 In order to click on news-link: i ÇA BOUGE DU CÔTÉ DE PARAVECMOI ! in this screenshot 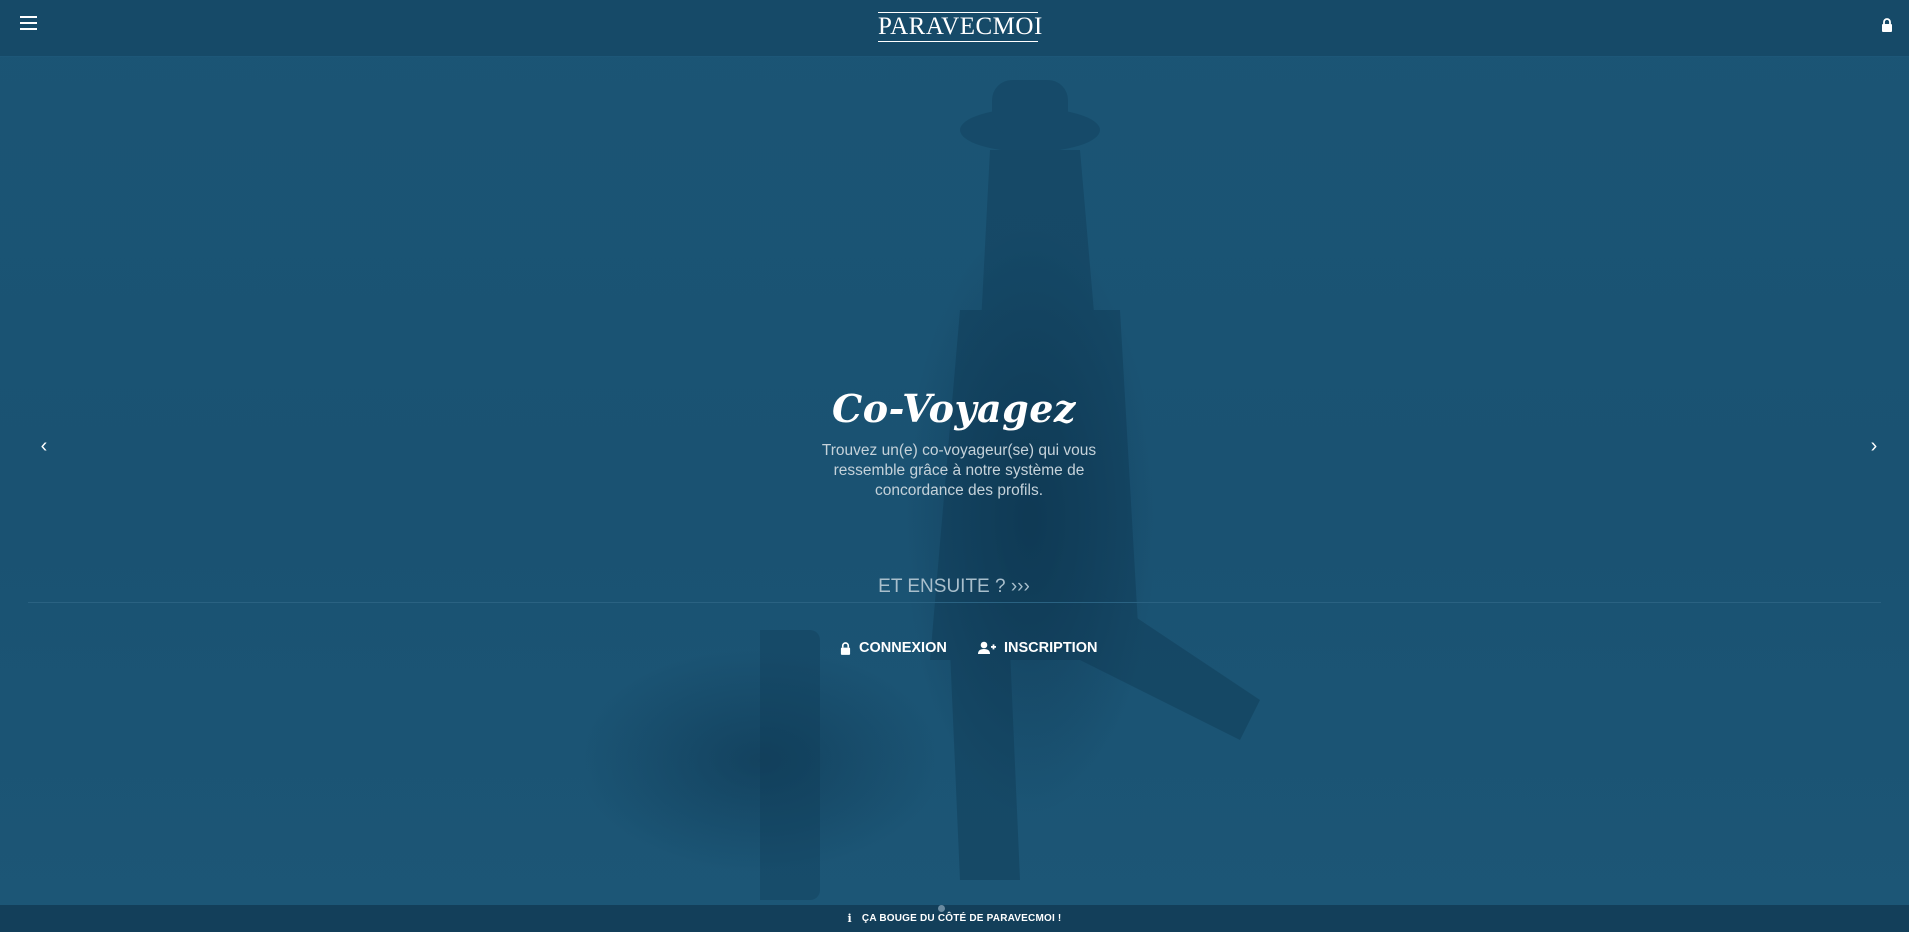, I will do `click(955, 918)`.